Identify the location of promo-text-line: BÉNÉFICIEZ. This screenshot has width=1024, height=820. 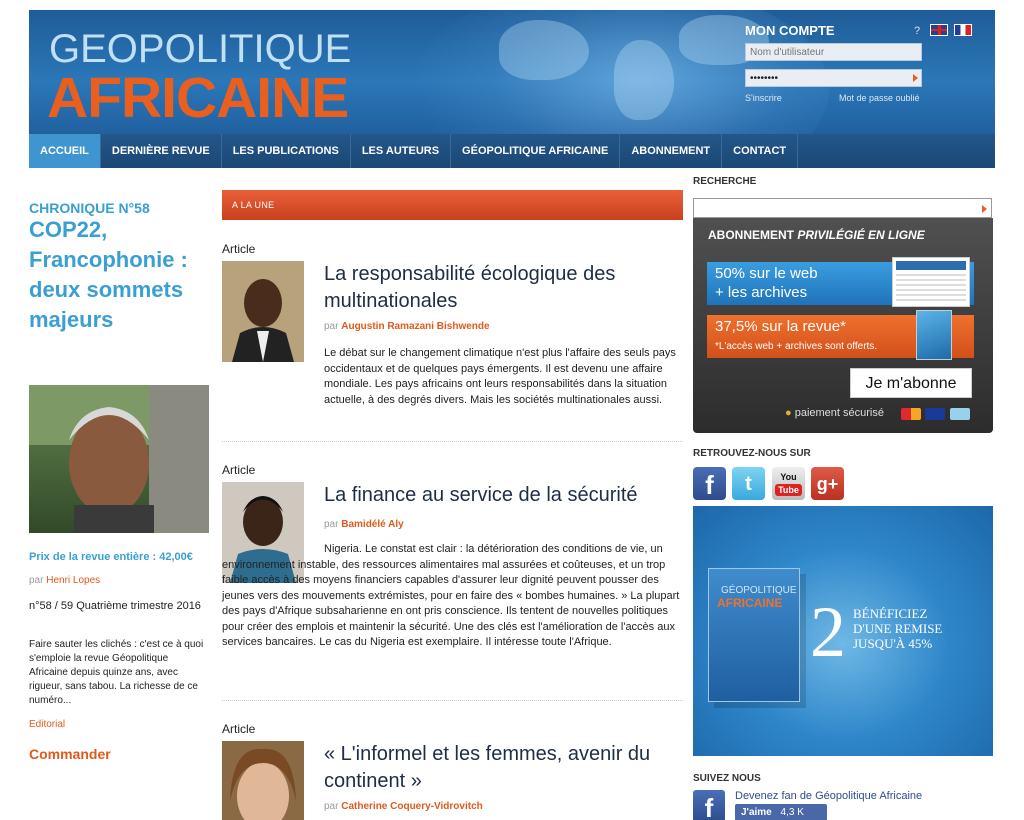
(890, 613).